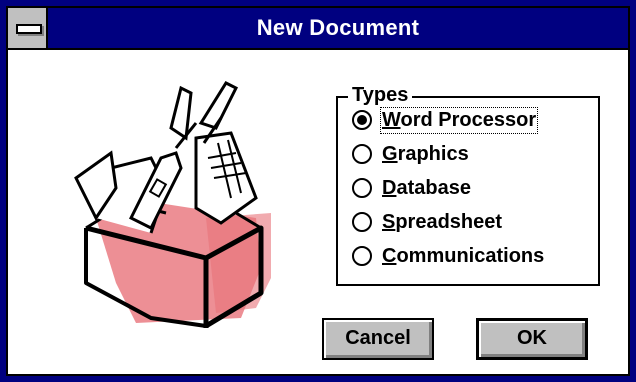  I want to click on radio-label-spreadsheet: Spreadsheet, so click(442, 221).